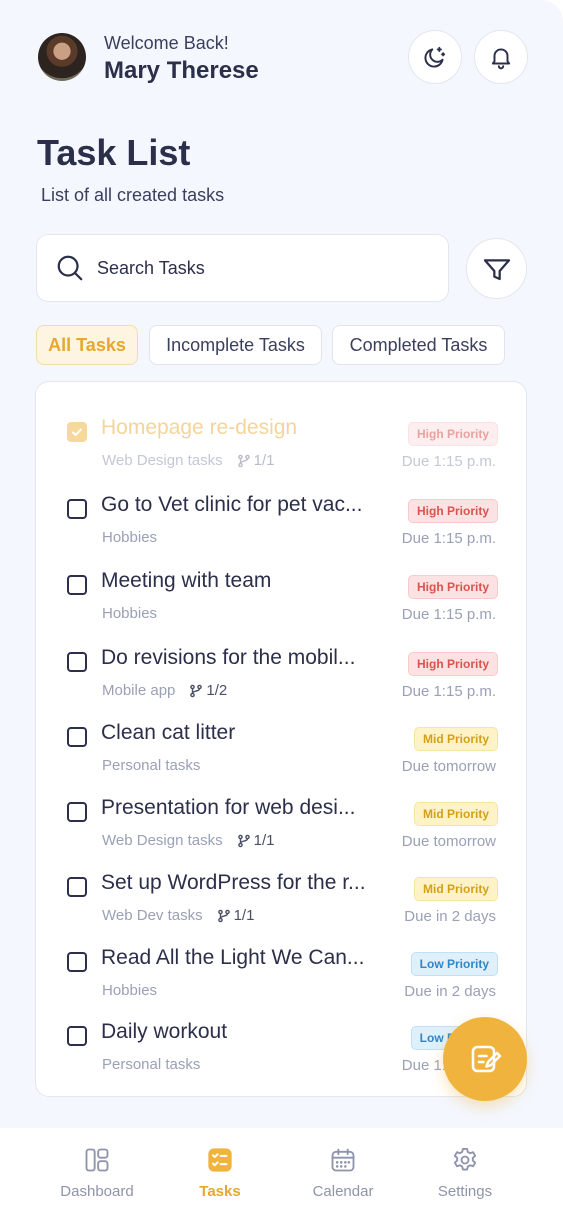  Describe the element at coordinates (257, 268) in the screenshot. I see `search-input` at that location.